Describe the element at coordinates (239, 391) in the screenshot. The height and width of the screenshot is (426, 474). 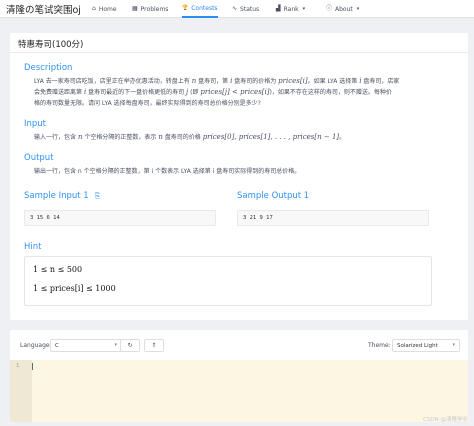
I see `code-input-area: 1` at that location.